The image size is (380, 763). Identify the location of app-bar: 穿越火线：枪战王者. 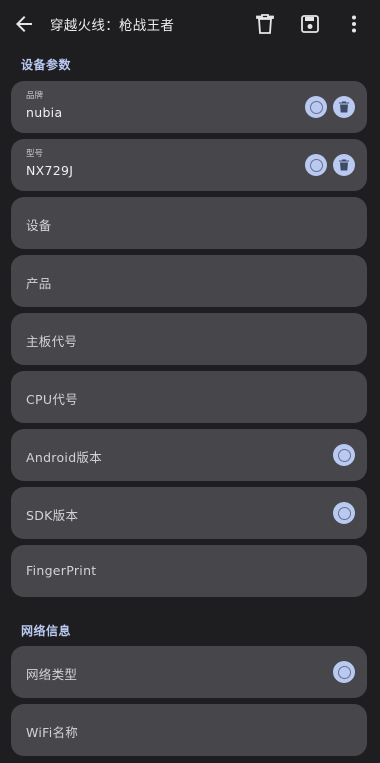
(190, 24).